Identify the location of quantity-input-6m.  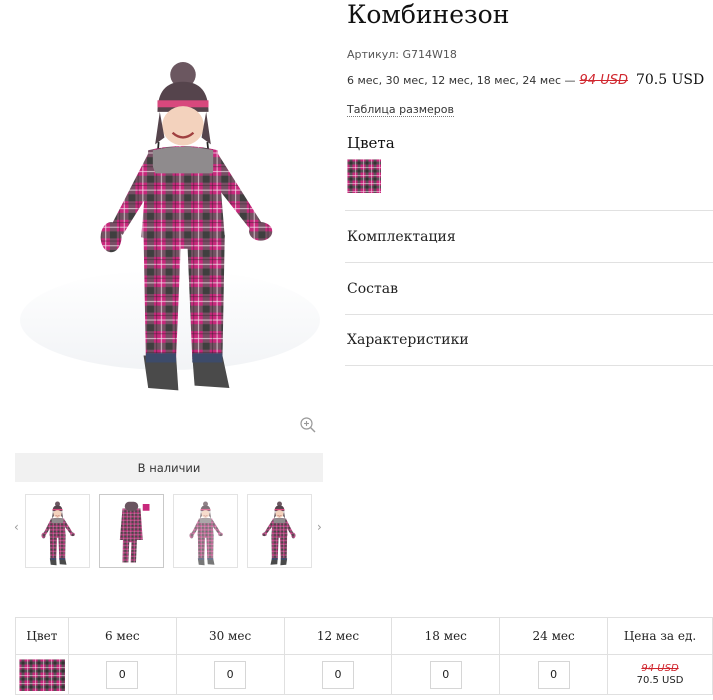
(122, 674).